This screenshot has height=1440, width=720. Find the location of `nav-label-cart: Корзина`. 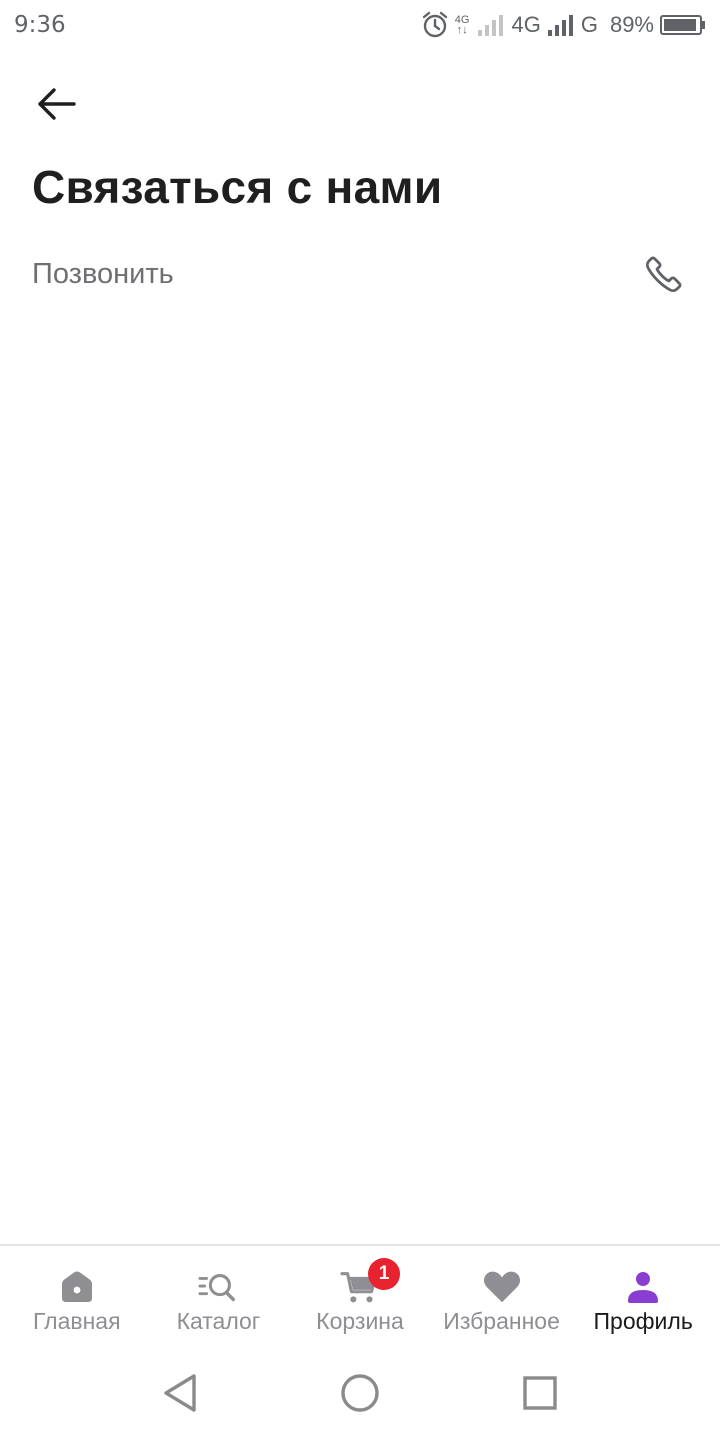

nav-label-cart: Корзина is located at coordinates (360, 1321).